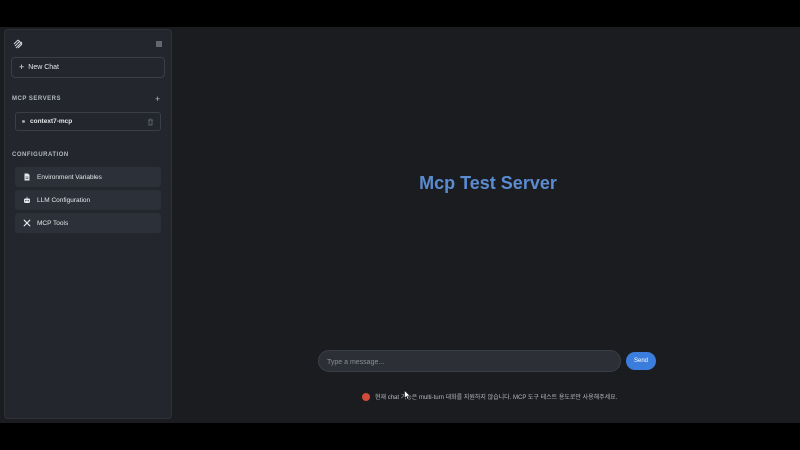  What do you see at coordinates (88, 121) in the screenshot?
I see `server-item-context7-mcp: context7-mcp` at bounding box center [88, 121].